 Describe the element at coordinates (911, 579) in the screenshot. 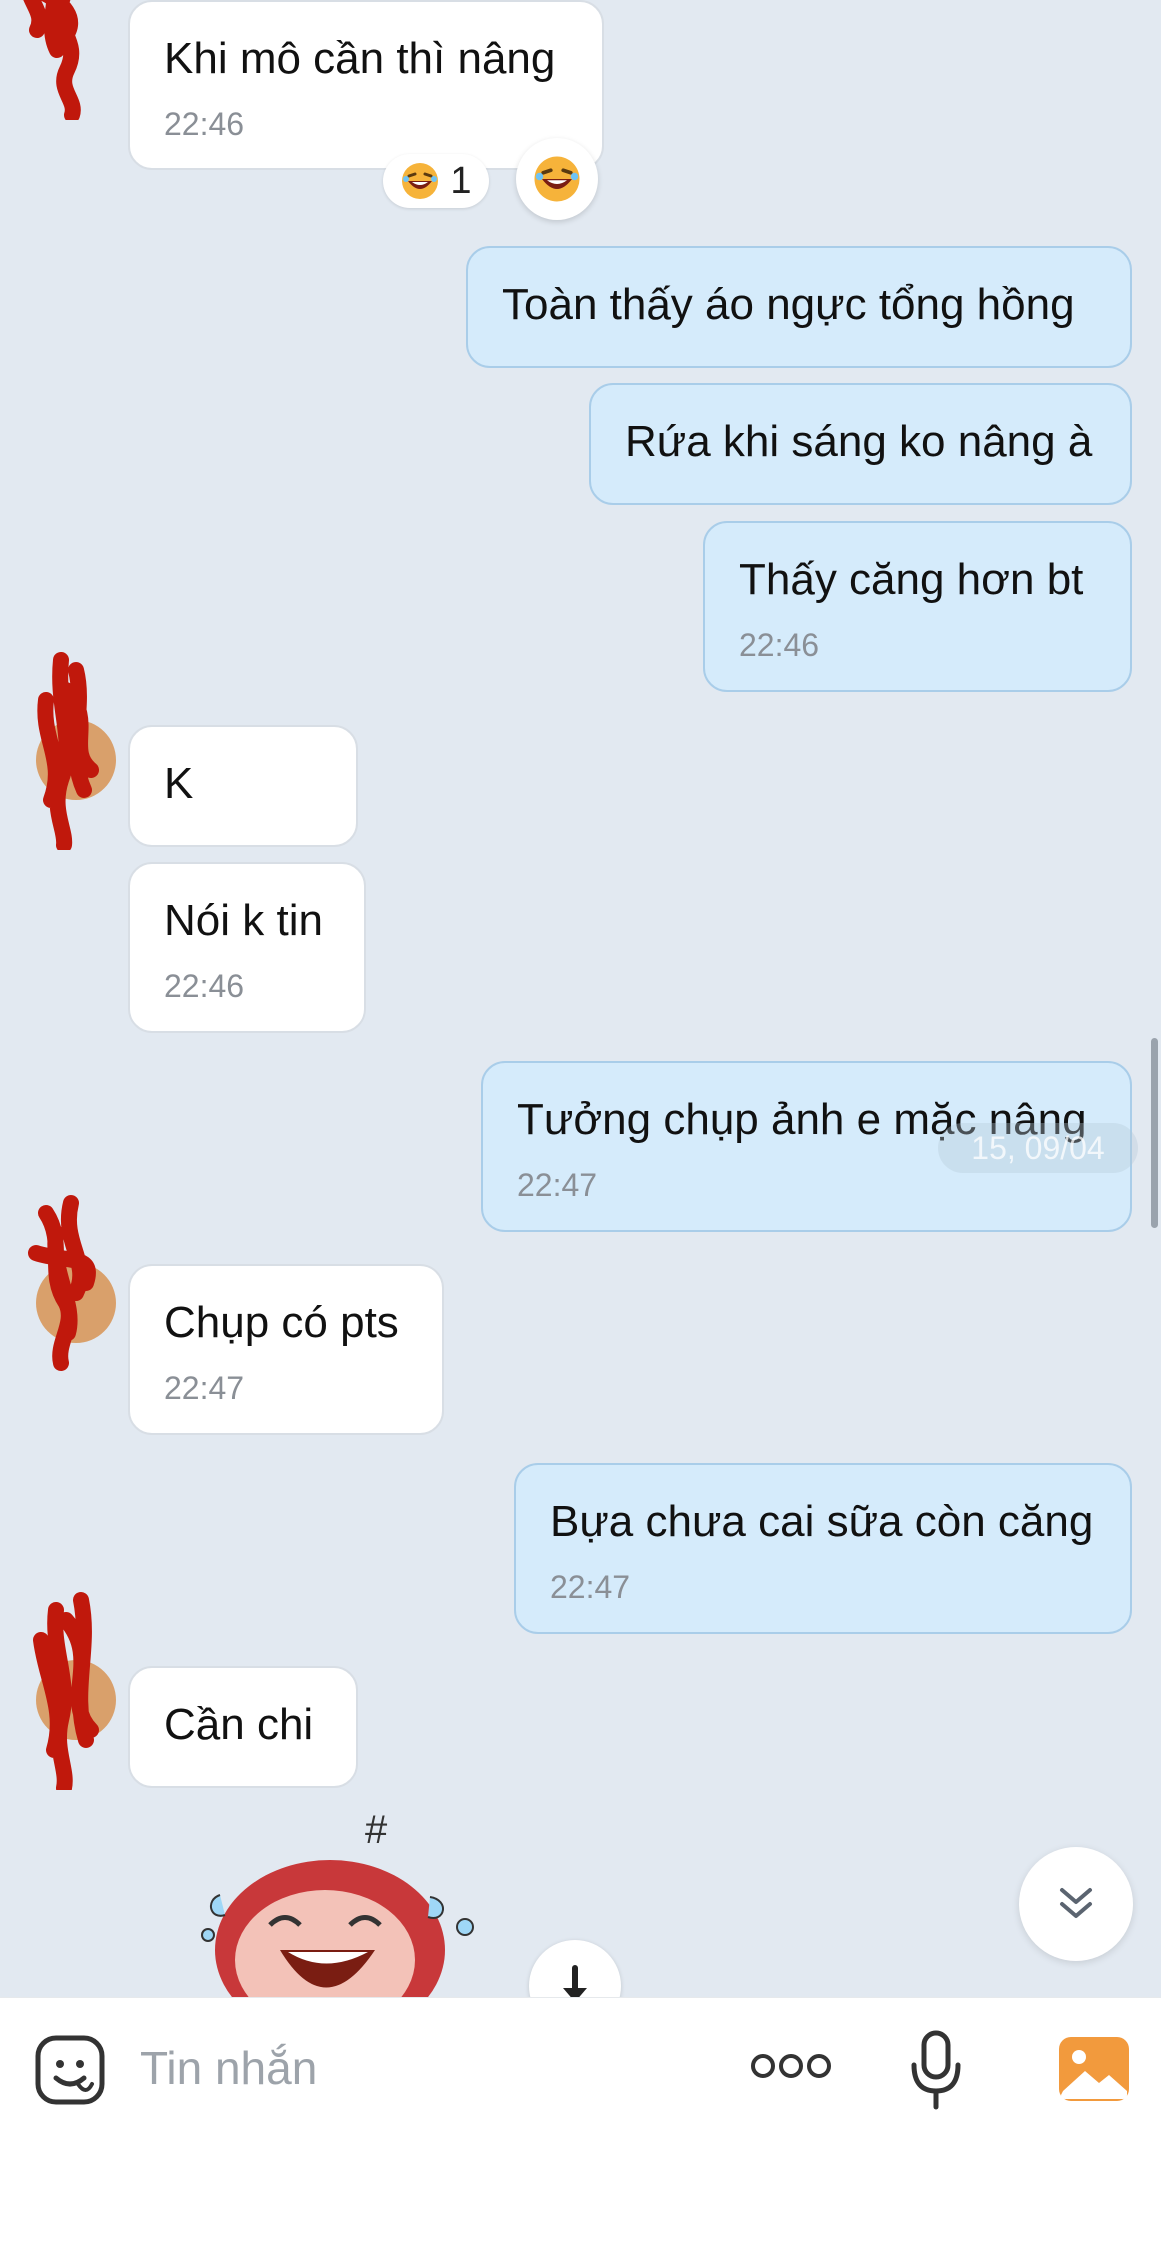

I see `message-text: Thấy căng hơn bt` at that location.